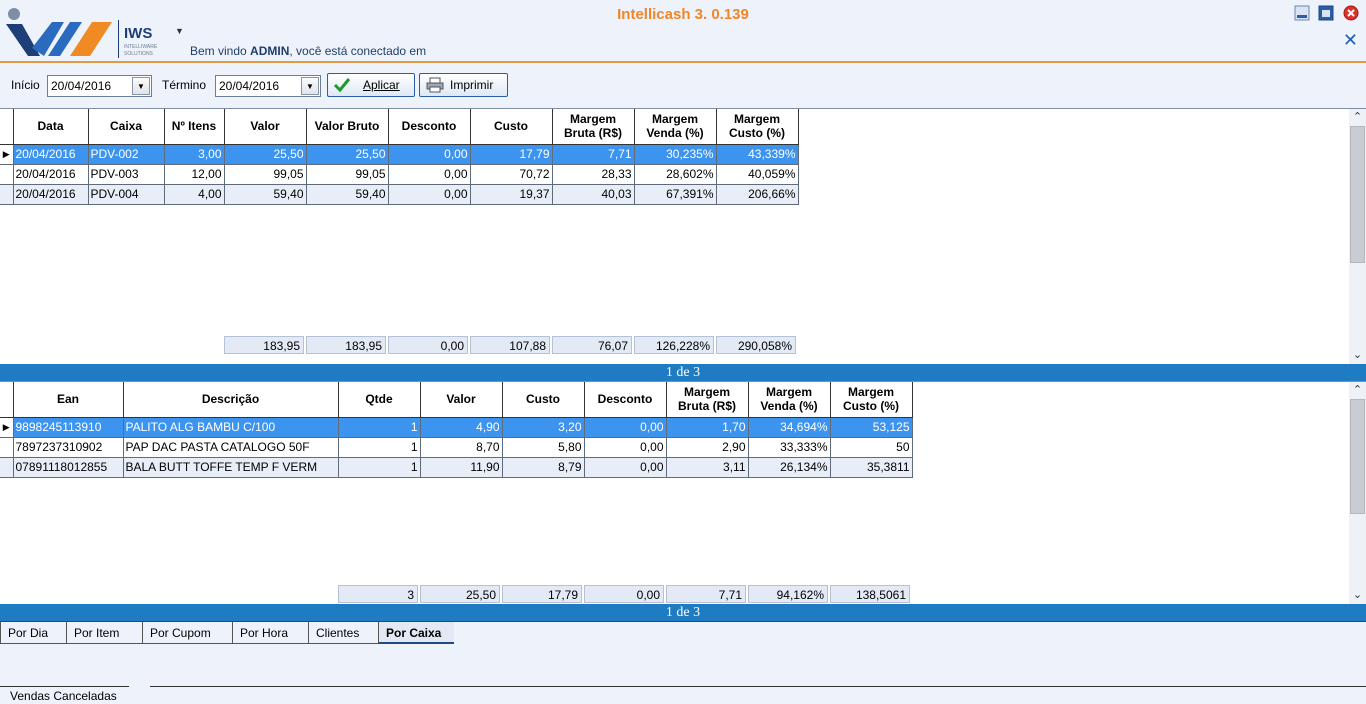 Image resolution: width=1366 pixels, height=704 pixels. I want to click on column-header: Descrição, so click(230, 400).